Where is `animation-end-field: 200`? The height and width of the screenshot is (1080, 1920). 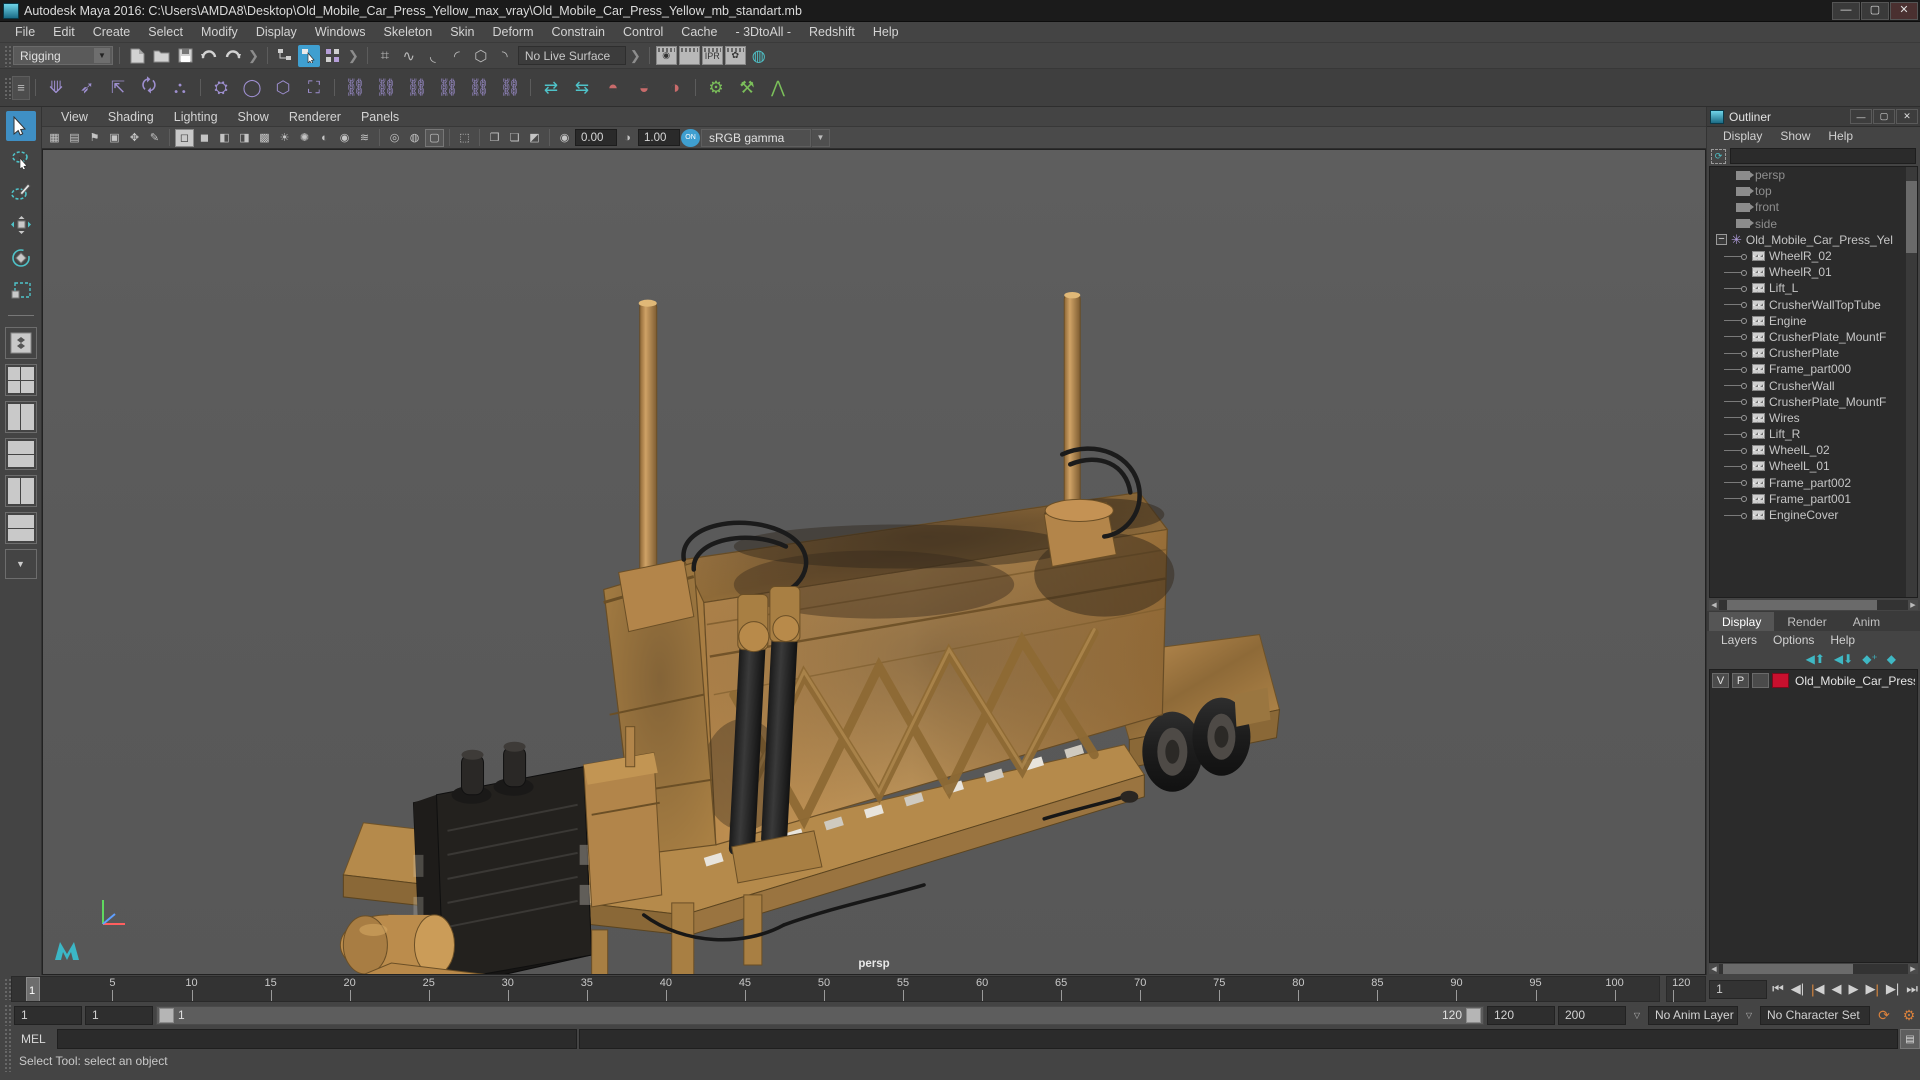 animation-end-field: 200 is located at coordinates (1592, 1015).